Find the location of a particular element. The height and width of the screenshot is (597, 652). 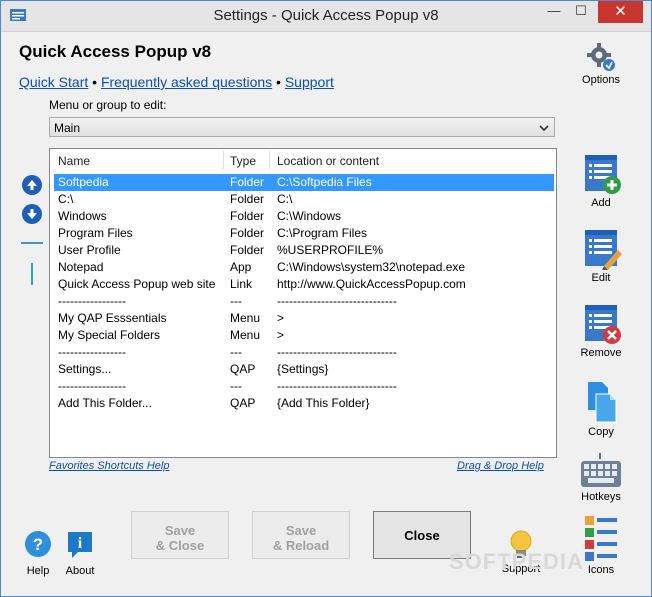

list-row: Add This Folder... QAP {Add This Folder} is located at coordinates (304, 403).